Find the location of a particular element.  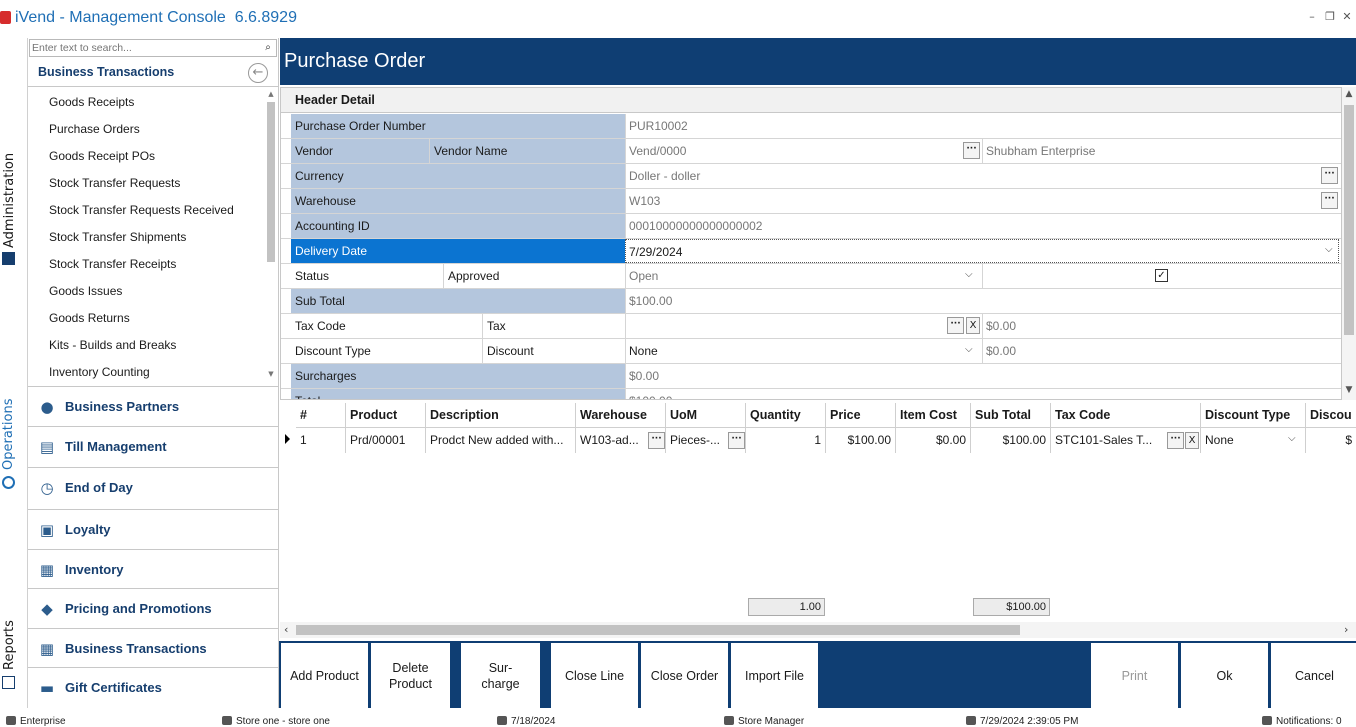

warehouse-field: W103 is located at coordinates (983, 201).